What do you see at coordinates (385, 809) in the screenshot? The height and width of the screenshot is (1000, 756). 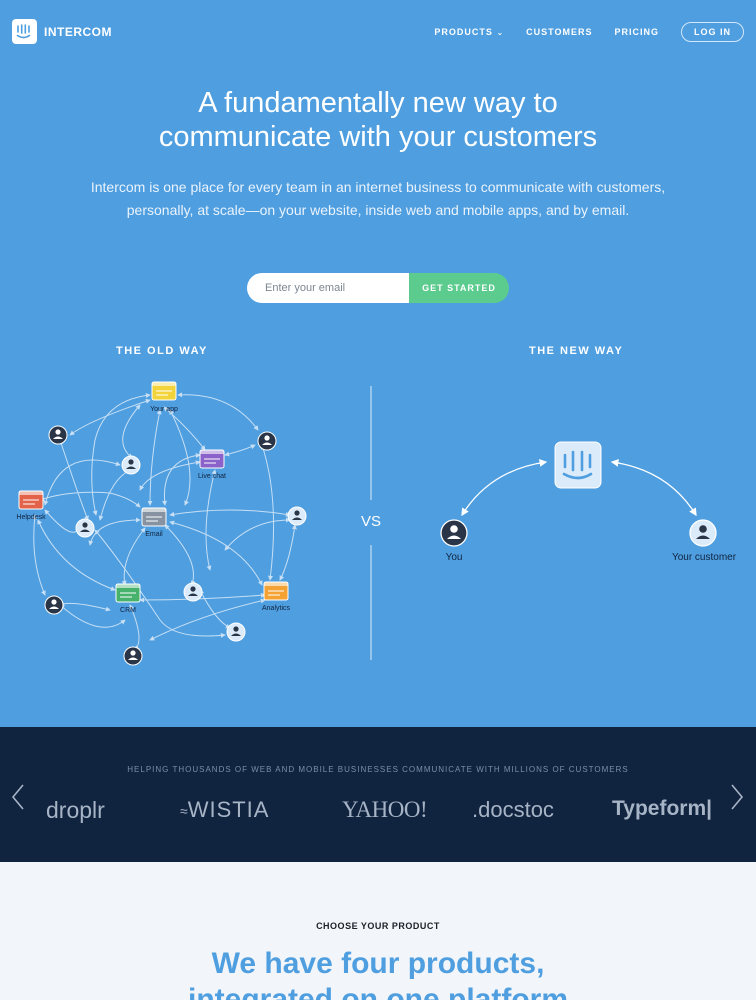 I see `customer-logo-yahoo: YAHOO!` at bounding box center [385, 809].